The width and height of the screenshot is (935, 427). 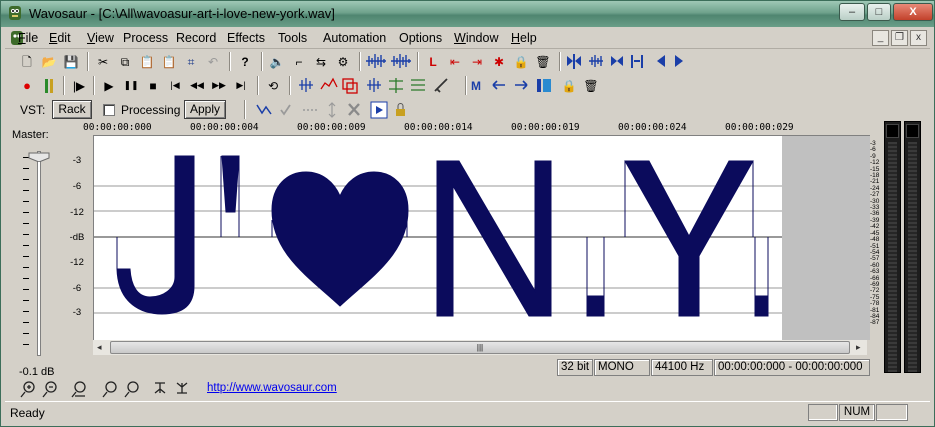 I want to click on pause-icon: ❚❚, so click(x=131, y=85).